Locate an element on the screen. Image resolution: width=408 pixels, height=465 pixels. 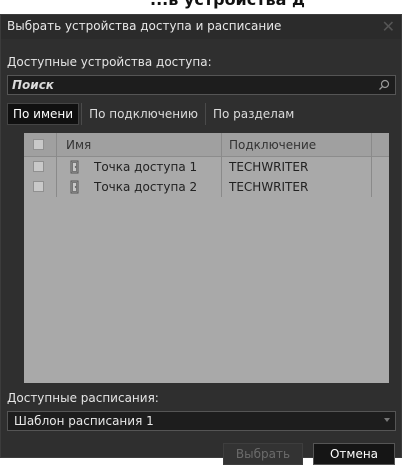
background-title-peek: ...ь устройства д is located at coordinates (227, 4).